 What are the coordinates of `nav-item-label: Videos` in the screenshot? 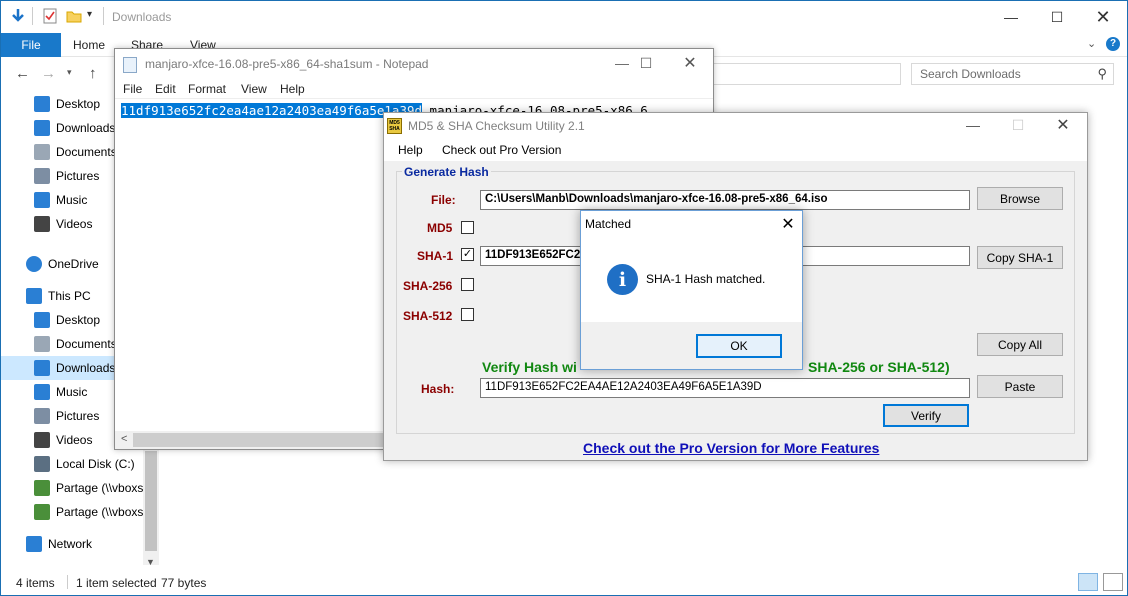 It's located at (74, 224).